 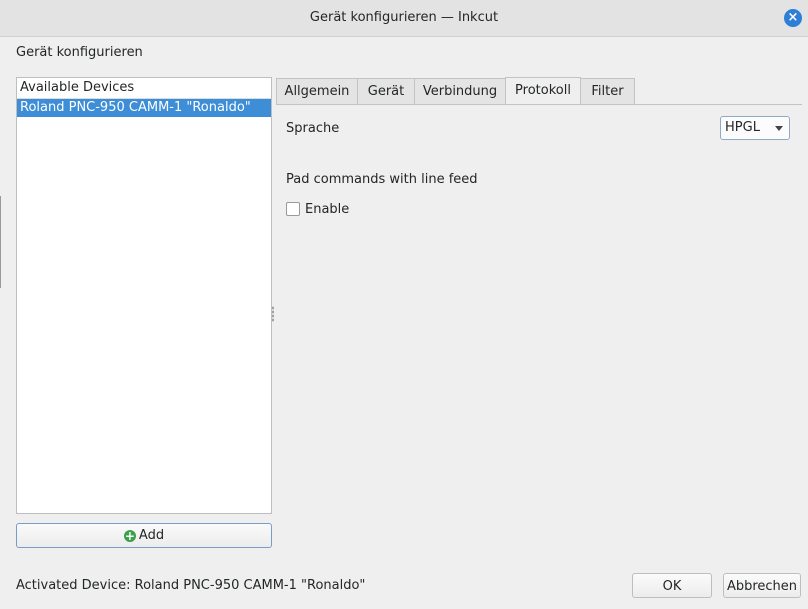 I want to click on pad-commands-label: Pad commands with line feed, so click(x=382, y=179).